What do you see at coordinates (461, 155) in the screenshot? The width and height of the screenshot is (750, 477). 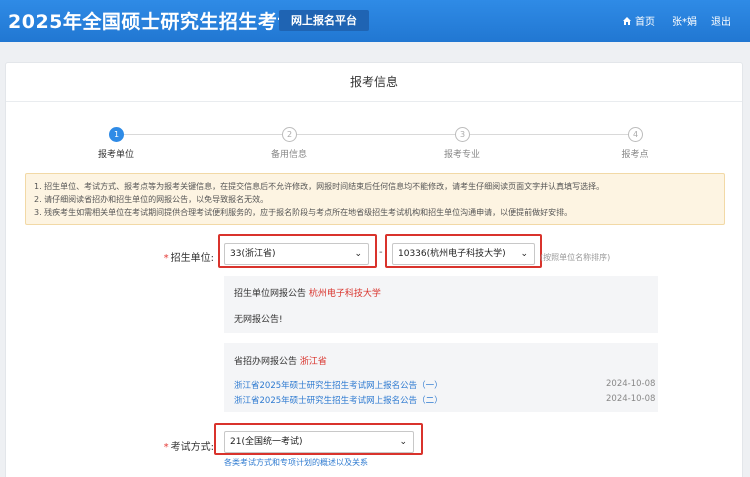 I see `step-3-label: 报考专业` at bounding box center [461, 155].